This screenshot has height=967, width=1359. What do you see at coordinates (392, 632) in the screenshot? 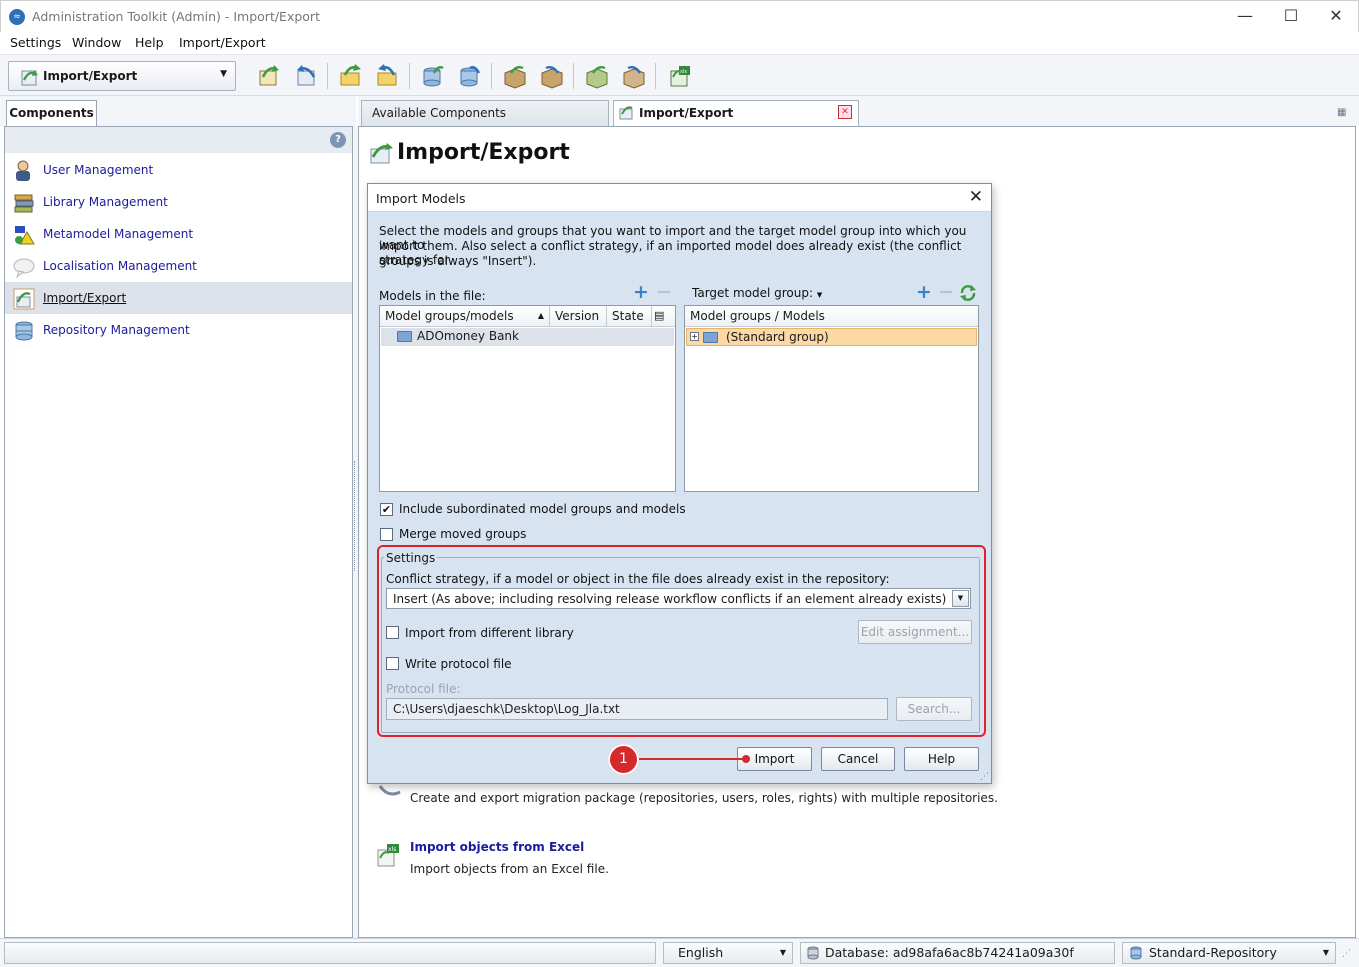
I see `import-different-library-checkbox` at bounding box center [392, 632].